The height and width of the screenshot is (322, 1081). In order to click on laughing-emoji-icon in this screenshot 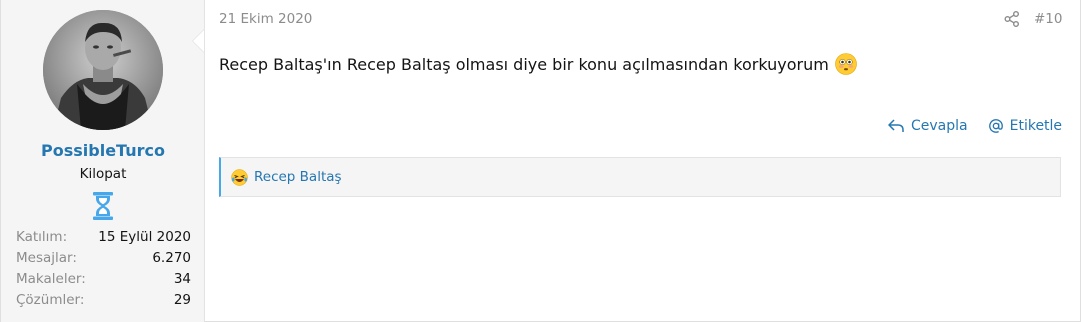, I will do `click(239, 177)`.